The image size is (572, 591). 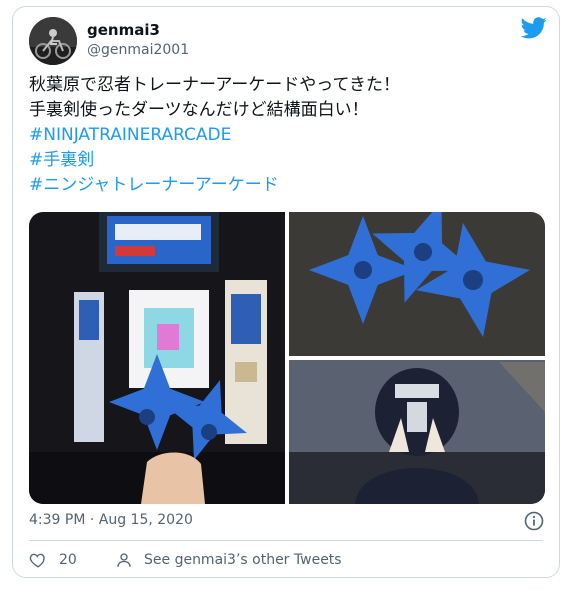 I want to click on ninja-photo, so click(x=417, y=432).